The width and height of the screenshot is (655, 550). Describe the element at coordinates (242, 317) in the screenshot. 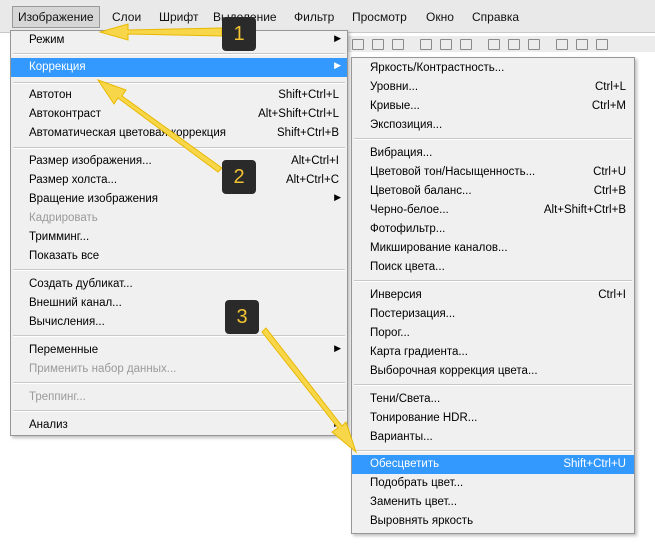

I see `callout-badge-3: 3` at that location.